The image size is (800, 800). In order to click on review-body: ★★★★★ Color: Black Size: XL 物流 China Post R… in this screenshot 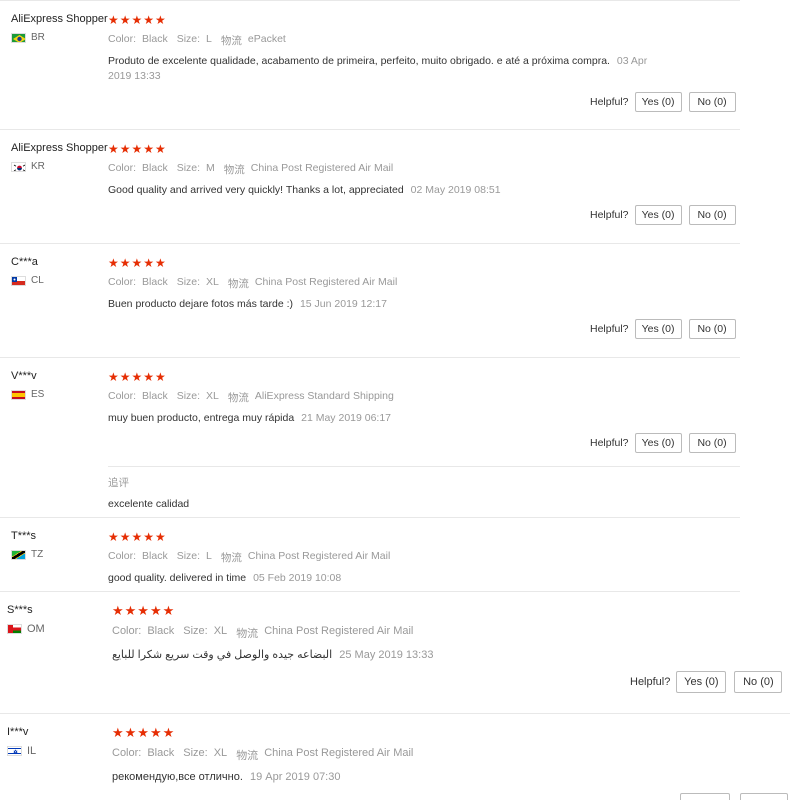, I will do `click(419, 284)`.